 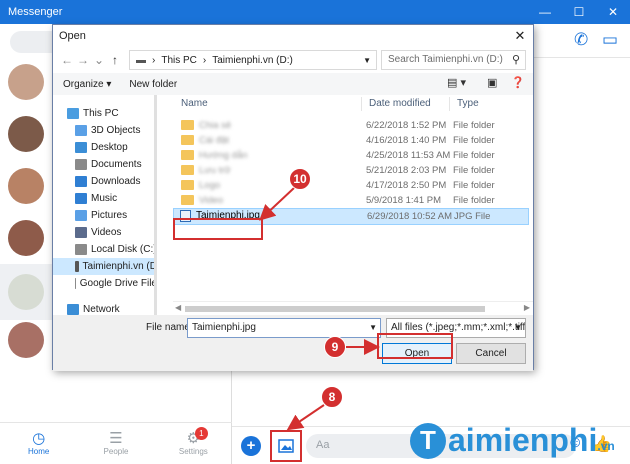 I want to click on tree-item-this-pc: This PC, so click(x=104, y=113).